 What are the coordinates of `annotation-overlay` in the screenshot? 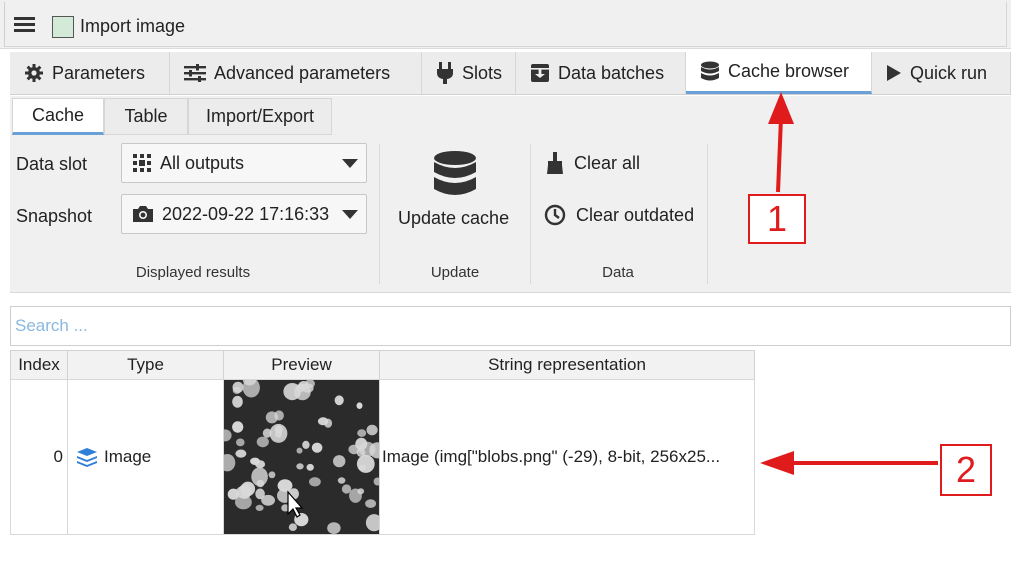 It's located at (849, 283).